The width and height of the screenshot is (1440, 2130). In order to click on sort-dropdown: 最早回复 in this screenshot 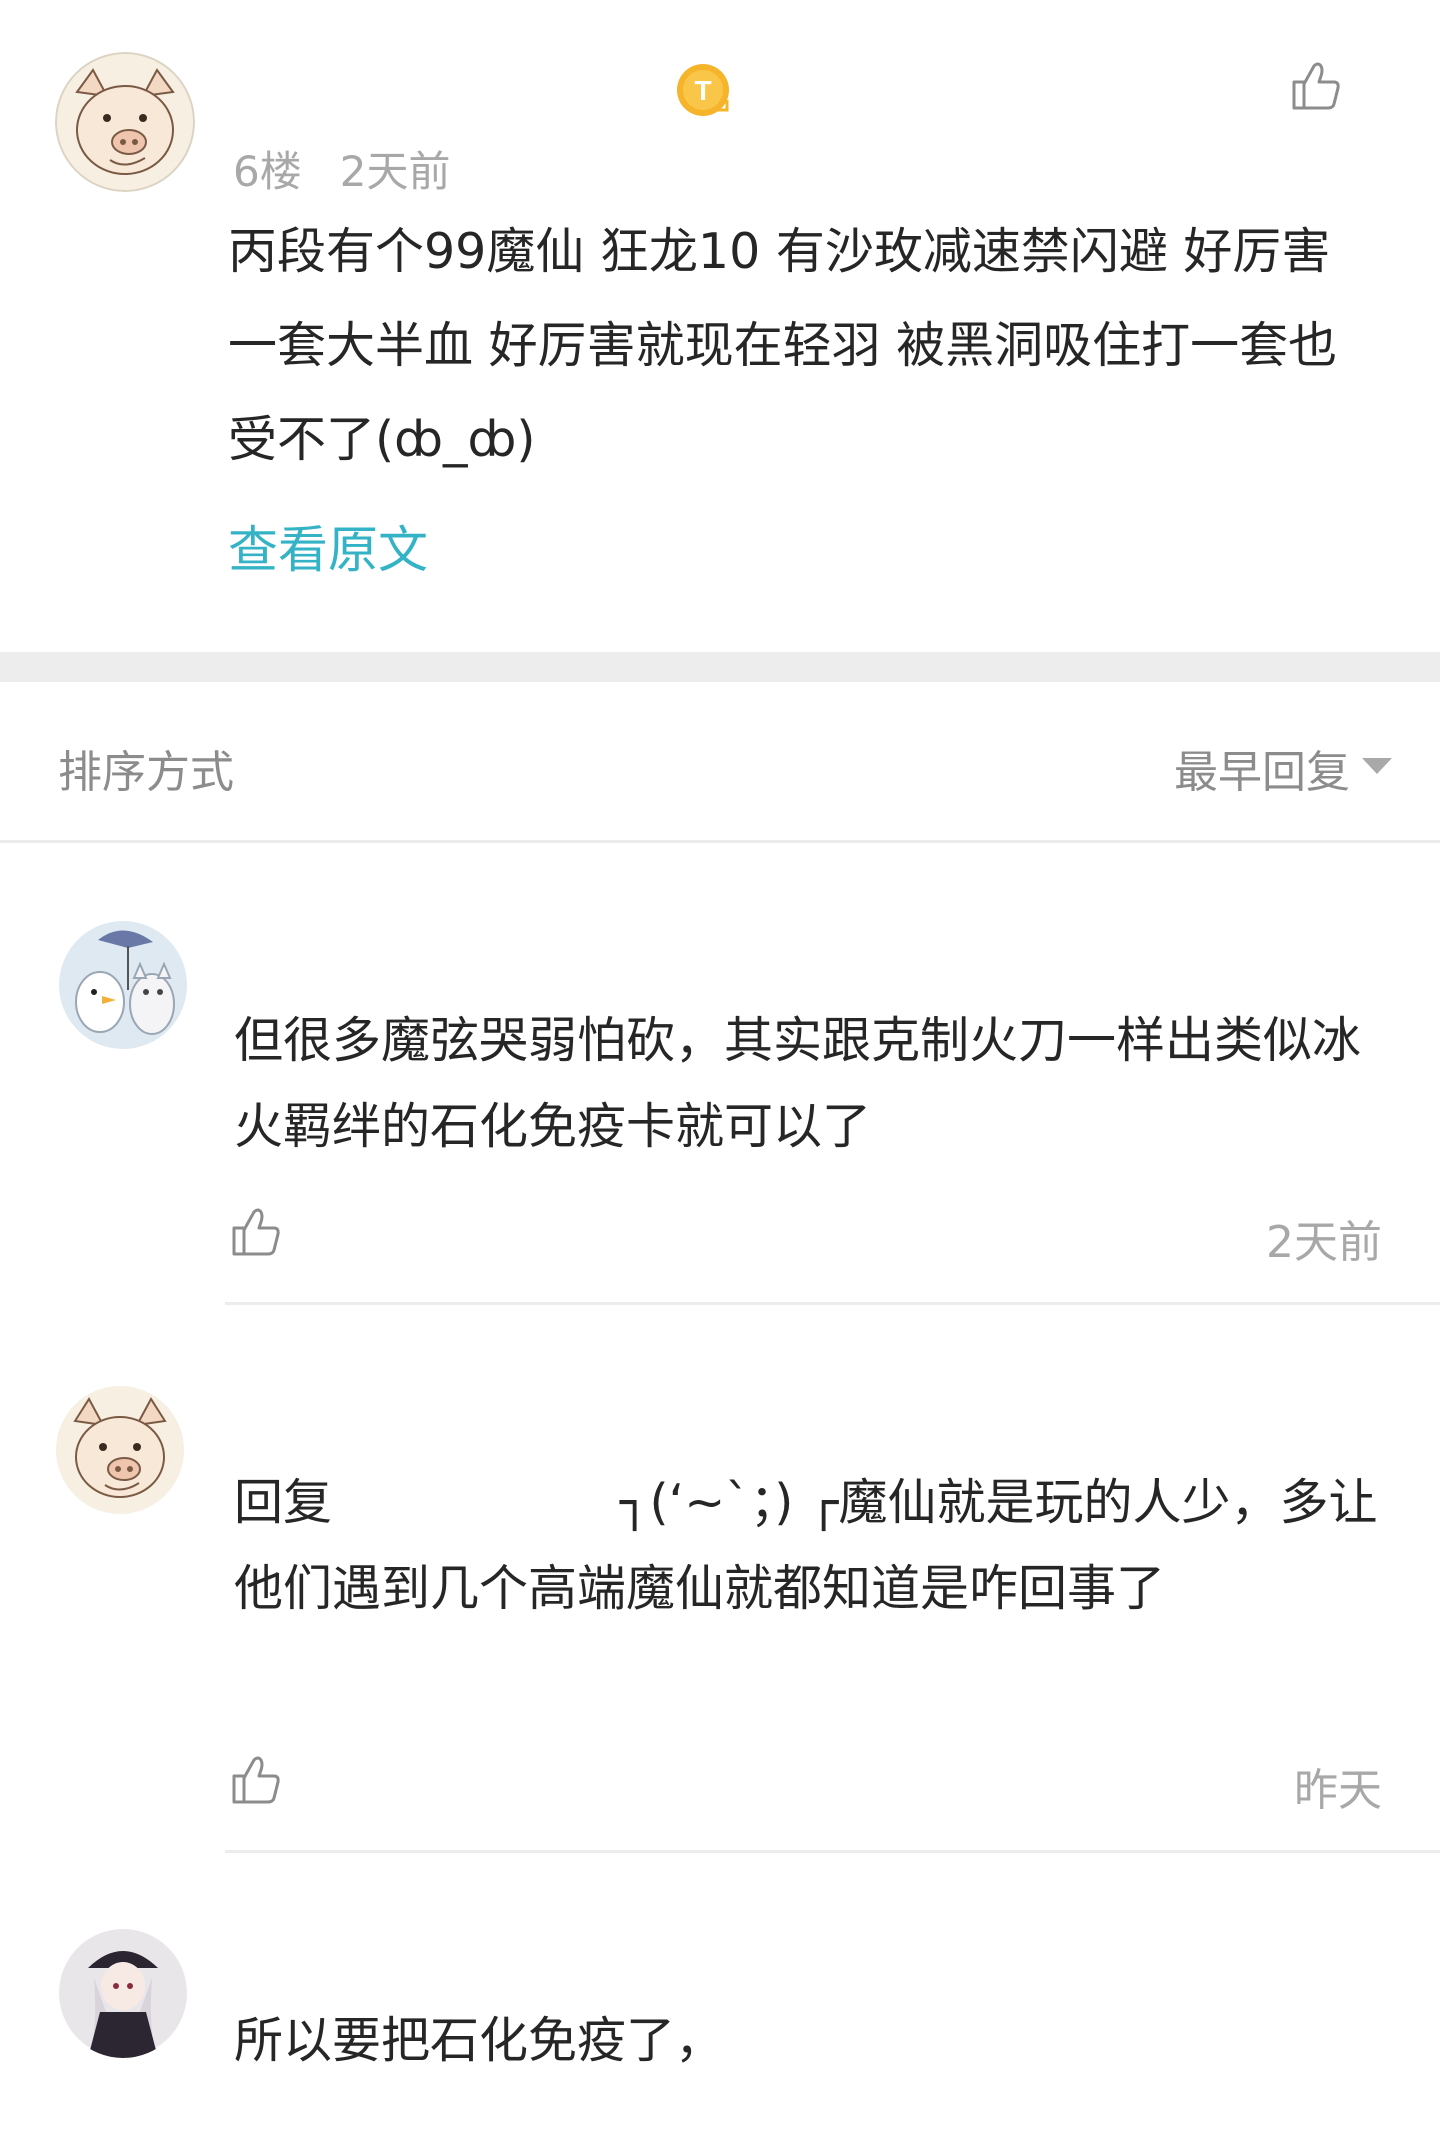, I will do `click(1262, 768)`.